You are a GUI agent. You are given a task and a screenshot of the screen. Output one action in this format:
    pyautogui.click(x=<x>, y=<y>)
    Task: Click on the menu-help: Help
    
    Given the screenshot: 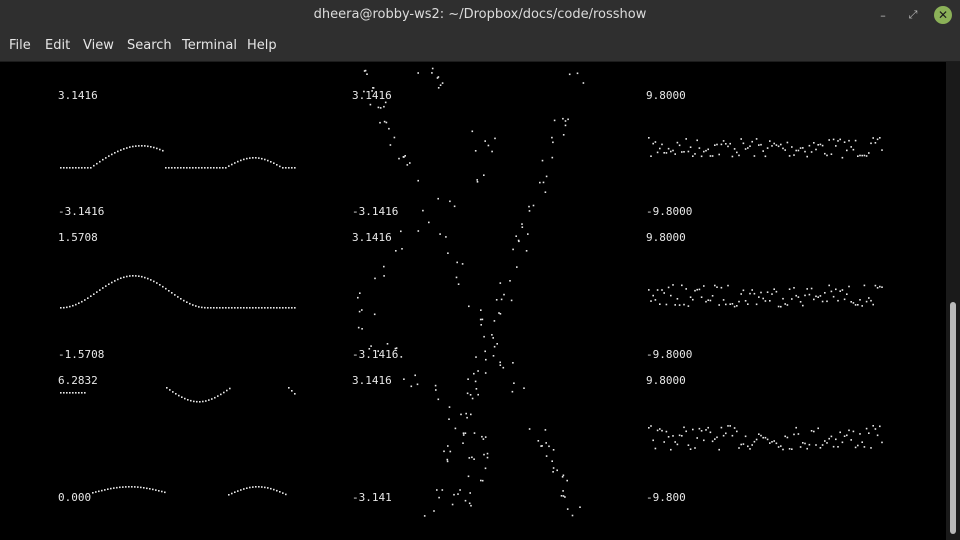 What is the action you would take?
    pyautogui.click(x=262, y=45)
    